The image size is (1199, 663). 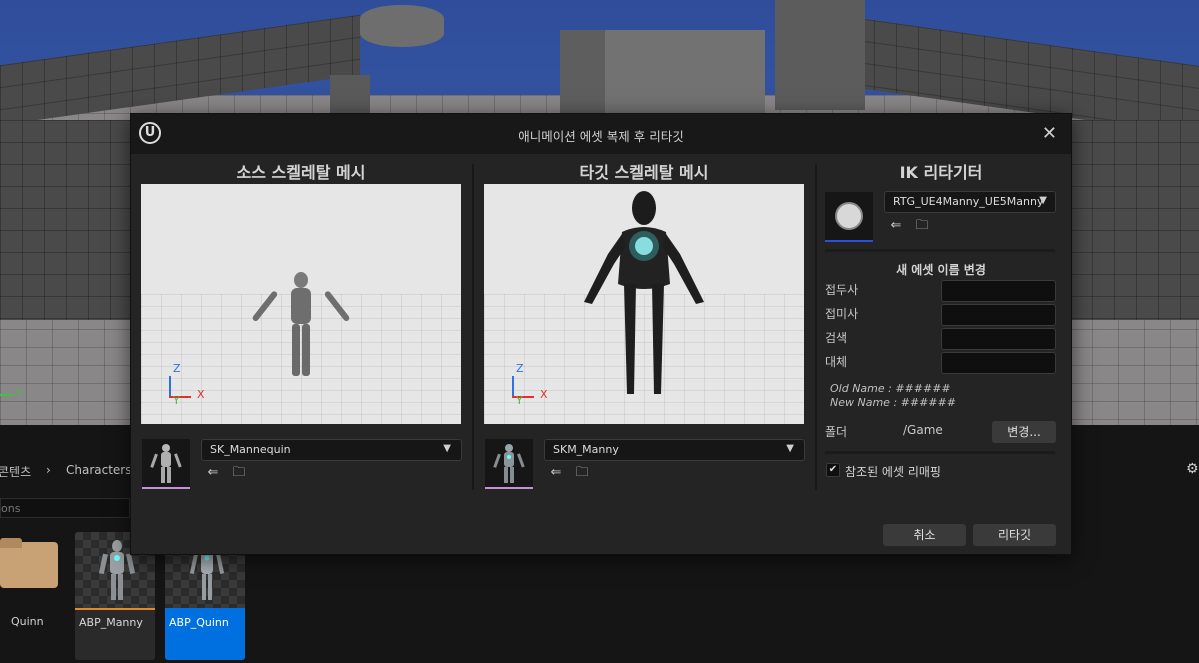 What do you see at coordinates (893, 402) in the screenshot?
I see `new-name-preview: New Name : ######` at bounding box center [893, 402].